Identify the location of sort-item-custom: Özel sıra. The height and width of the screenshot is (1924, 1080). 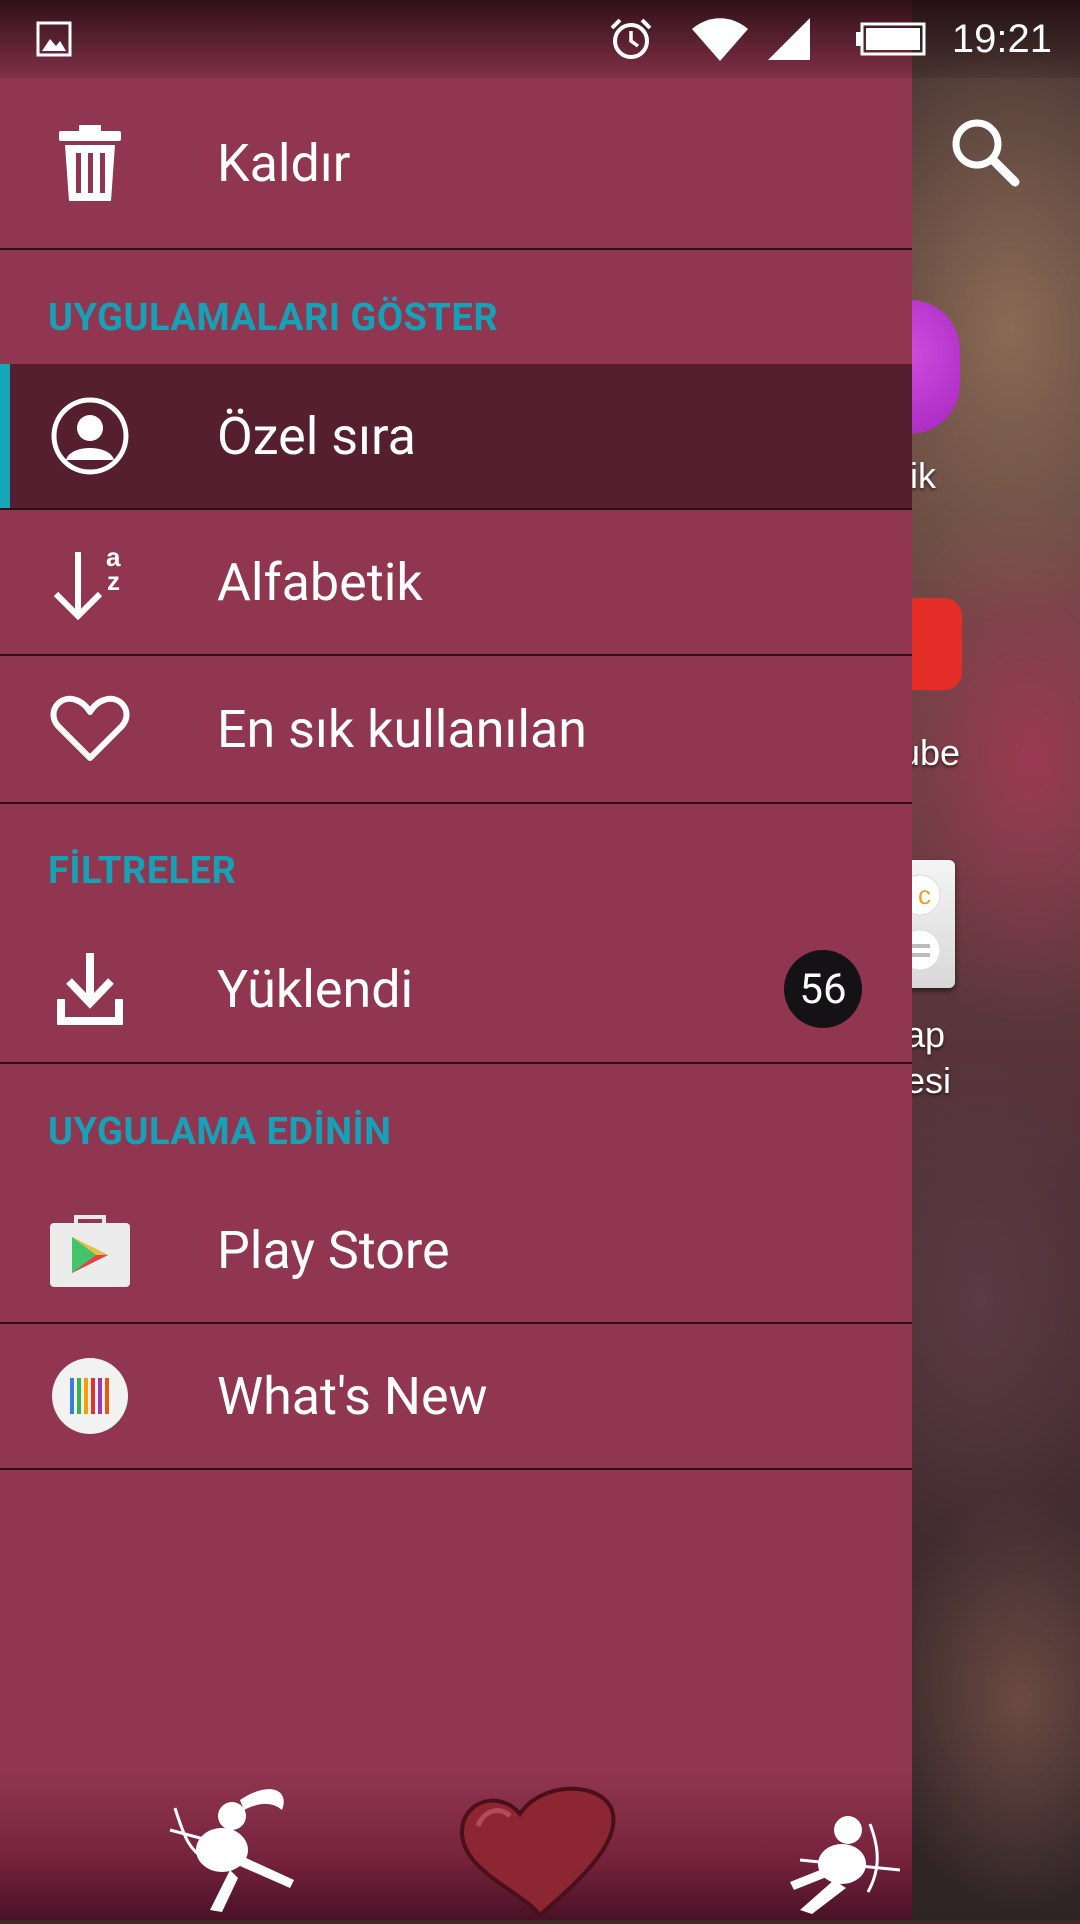
(456, 437).